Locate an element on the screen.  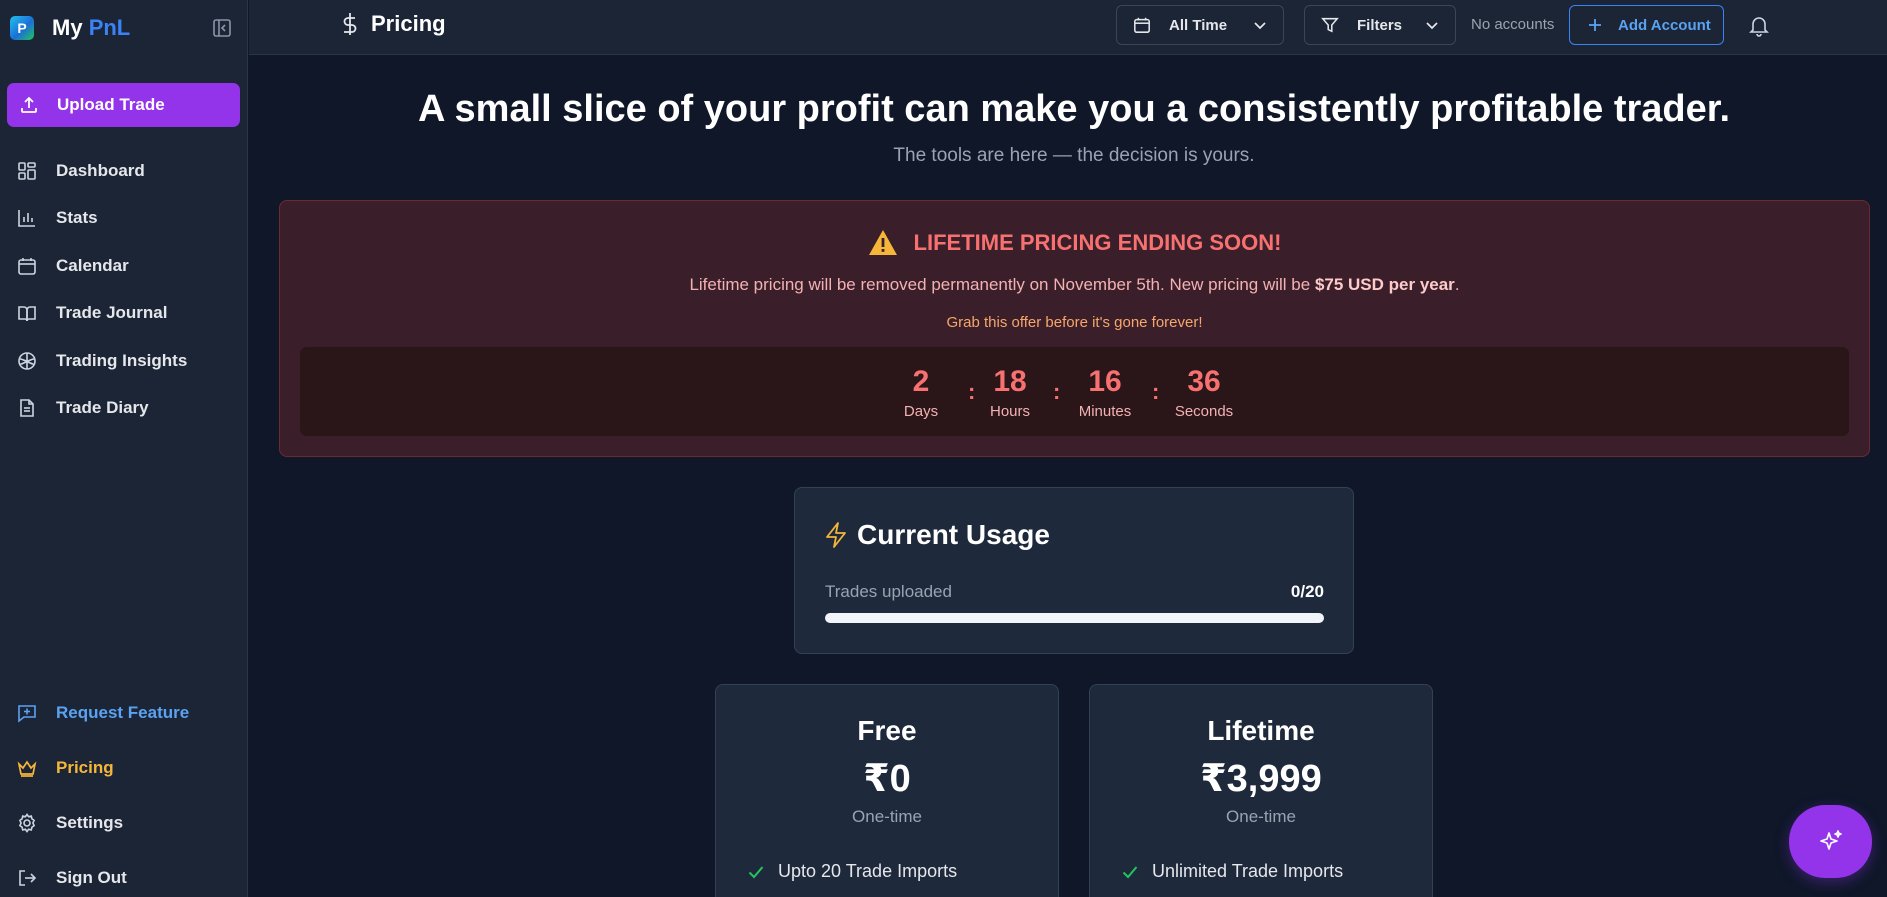
add-account-button: Add Account is located at coordinates (1646, 25).